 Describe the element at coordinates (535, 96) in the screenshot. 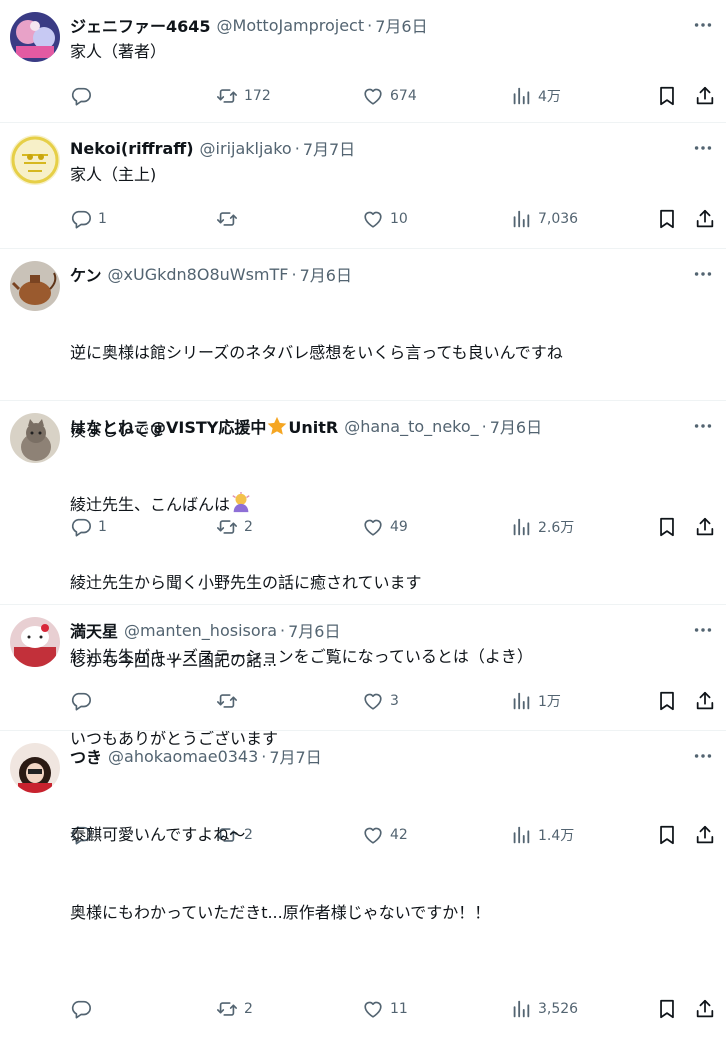

I see `views-button: 4万` at that location.